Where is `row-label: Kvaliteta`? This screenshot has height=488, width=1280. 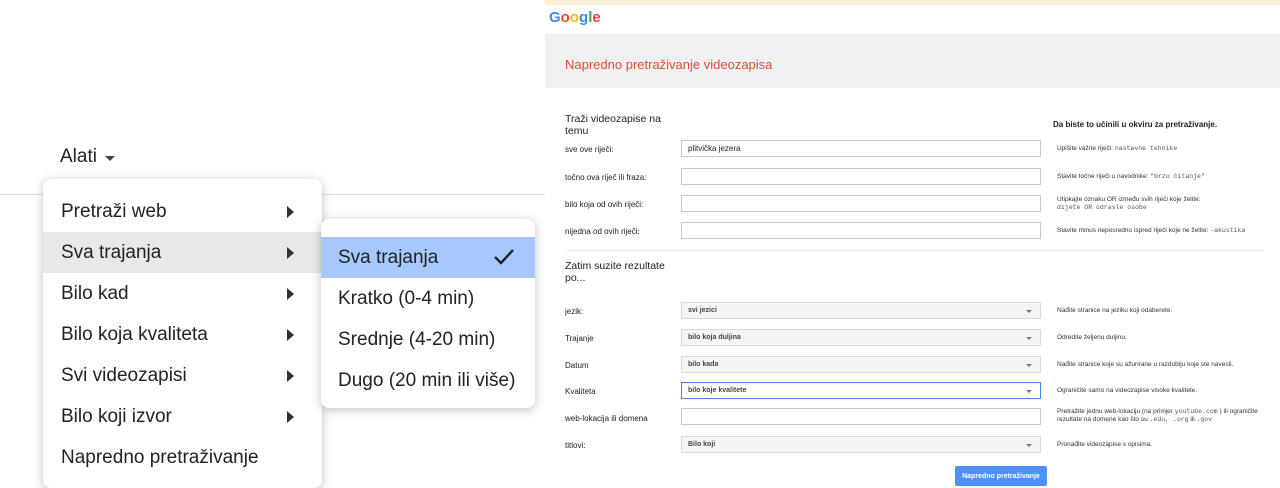 row-label: Kvaliteta is located at coordinates (580, 391).